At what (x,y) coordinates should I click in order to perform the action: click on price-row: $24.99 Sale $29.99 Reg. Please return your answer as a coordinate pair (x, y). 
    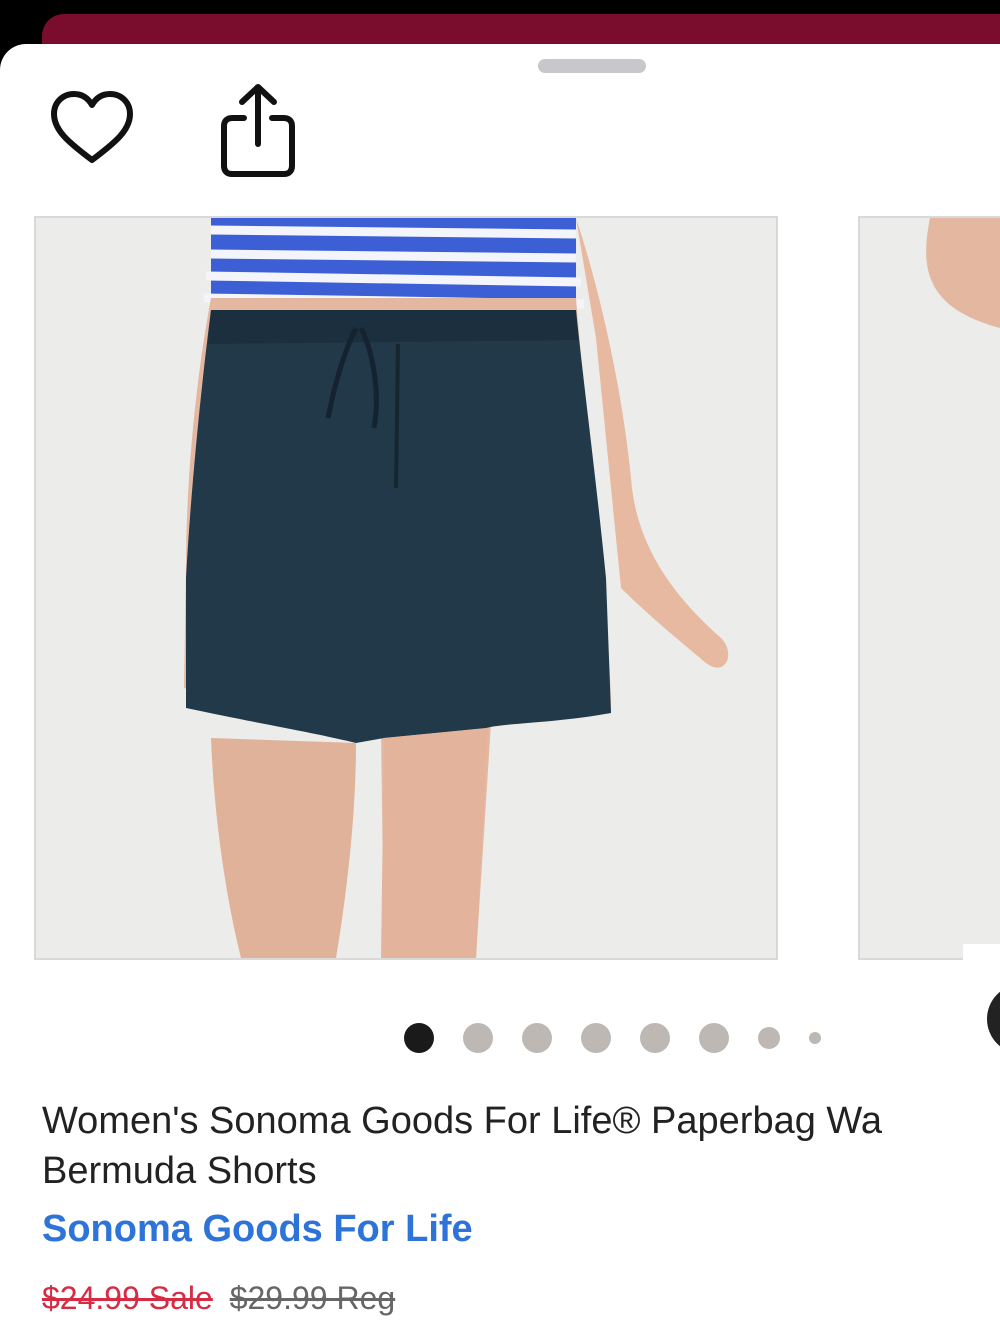
    Looking at the image, I should click on (218, 1298).